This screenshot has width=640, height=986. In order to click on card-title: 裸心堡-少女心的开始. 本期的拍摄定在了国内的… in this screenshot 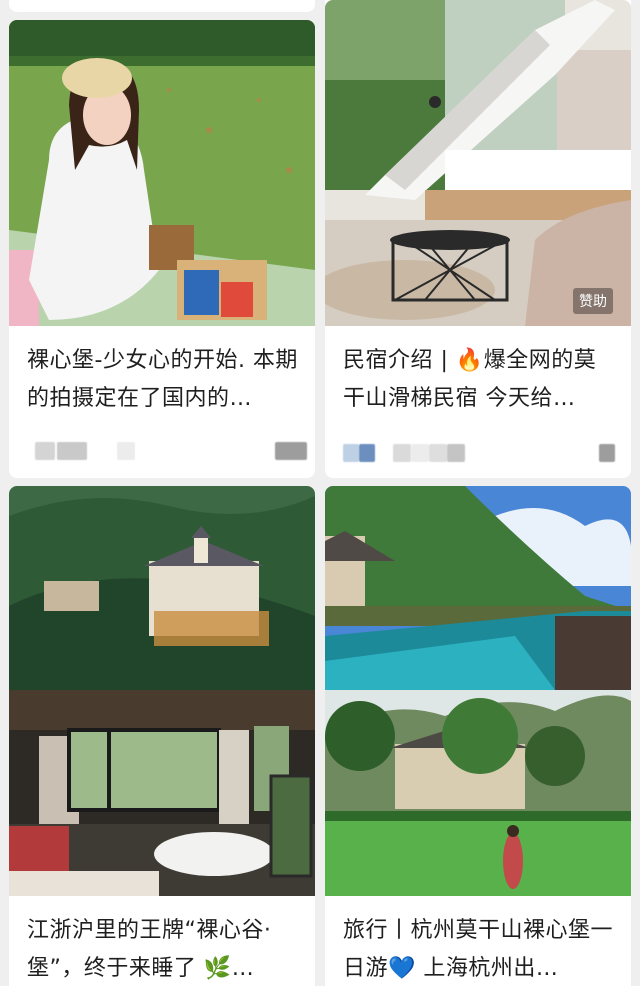, I will do `click(164, 380)`.